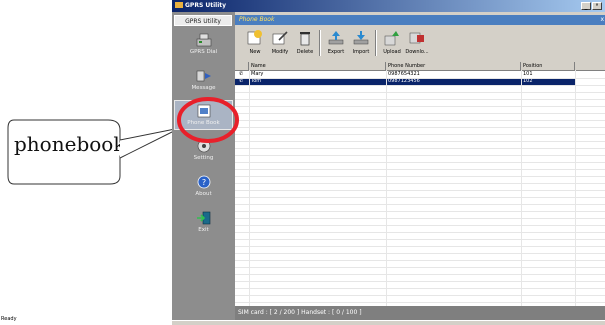  Describe the element at coordinates (203, 20) in the screenshot. I see `sidebar-tab: GPRS Utility` at that location.